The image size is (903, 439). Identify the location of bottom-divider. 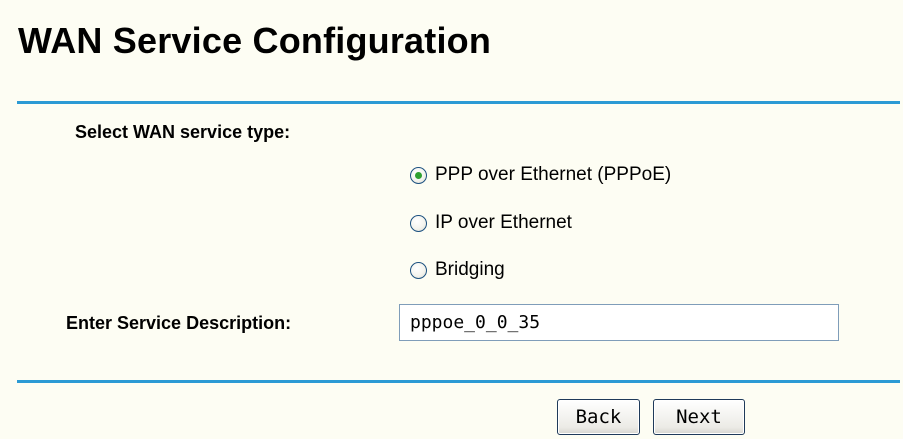
(458, 381).